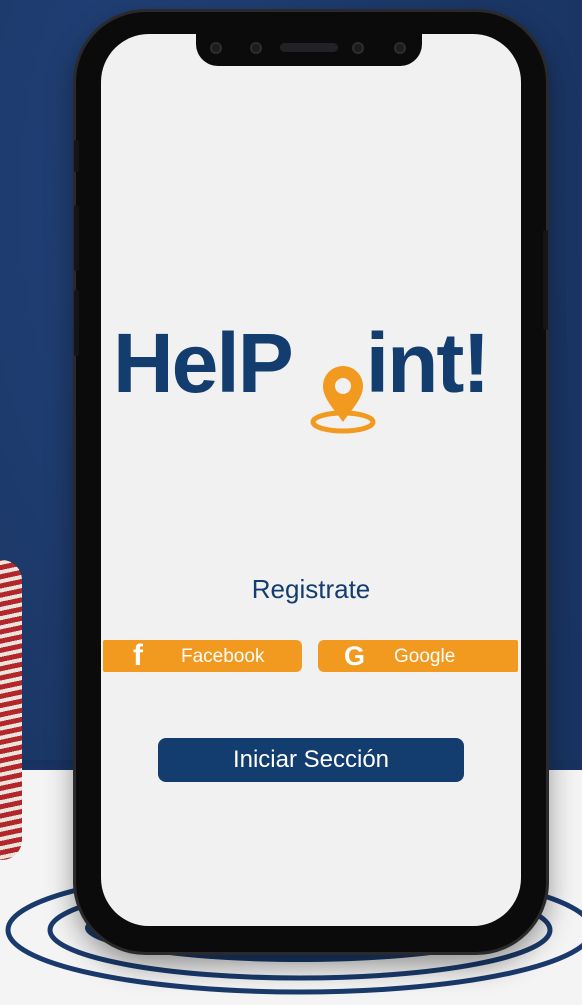 The height and width of the screenshot is (1005, 582). I want to click on register-label: Registrate, so click(311, 589).